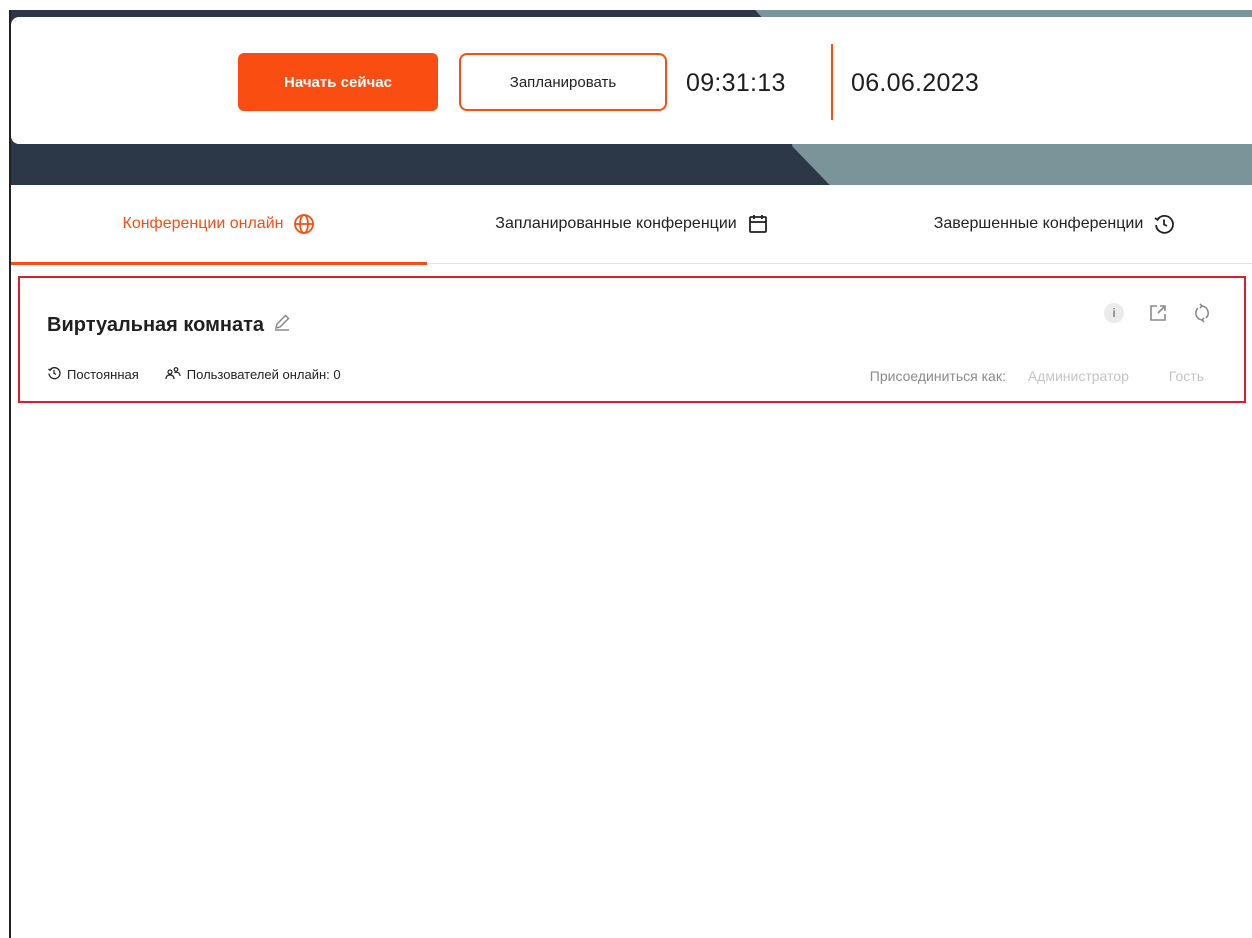 The height and width of the screenshot is (938, 1252). Describe the element at coordinates (203, 223) in the screenshot. I see `tab-online-conferences-label: Конференции онлайн` at that location.